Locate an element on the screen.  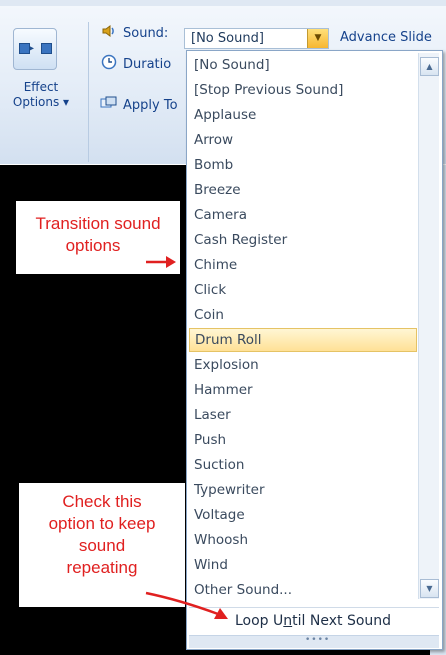
arrow-transition-icon is located at coordinates (161, 262).